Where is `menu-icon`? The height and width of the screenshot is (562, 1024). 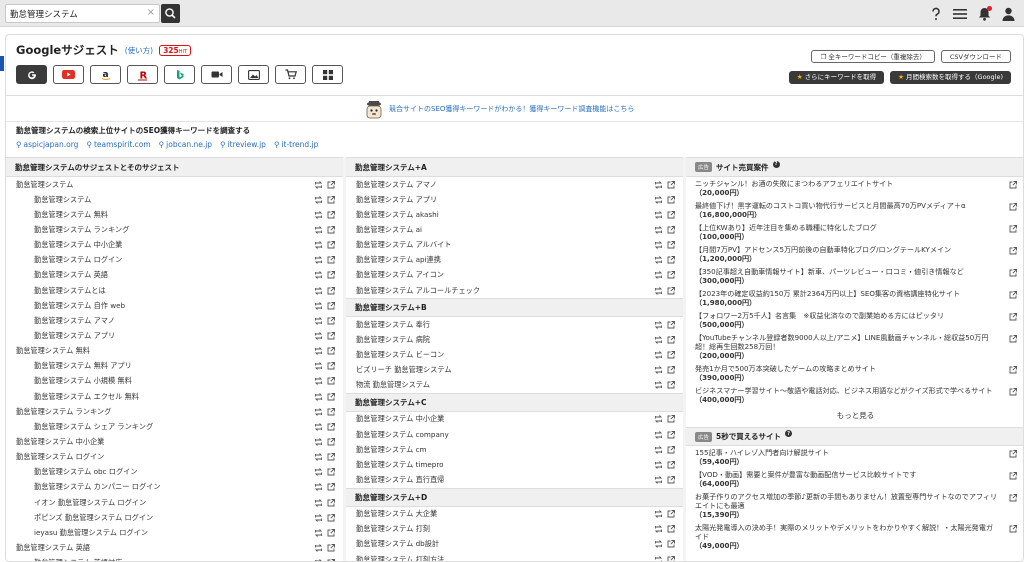 menu-icon is located at coordinates (960, 14).